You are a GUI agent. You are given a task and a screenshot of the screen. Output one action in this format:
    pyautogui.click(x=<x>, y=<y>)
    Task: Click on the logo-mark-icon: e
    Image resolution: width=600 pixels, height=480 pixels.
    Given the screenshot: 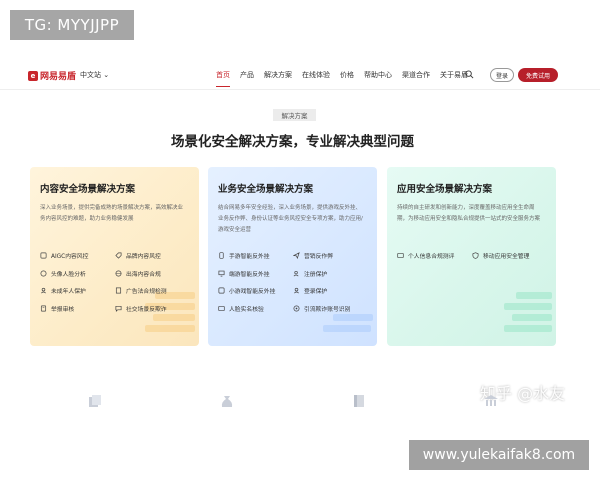 What is the action you would take?
    pyautogui.click(x=33, y=75)
    